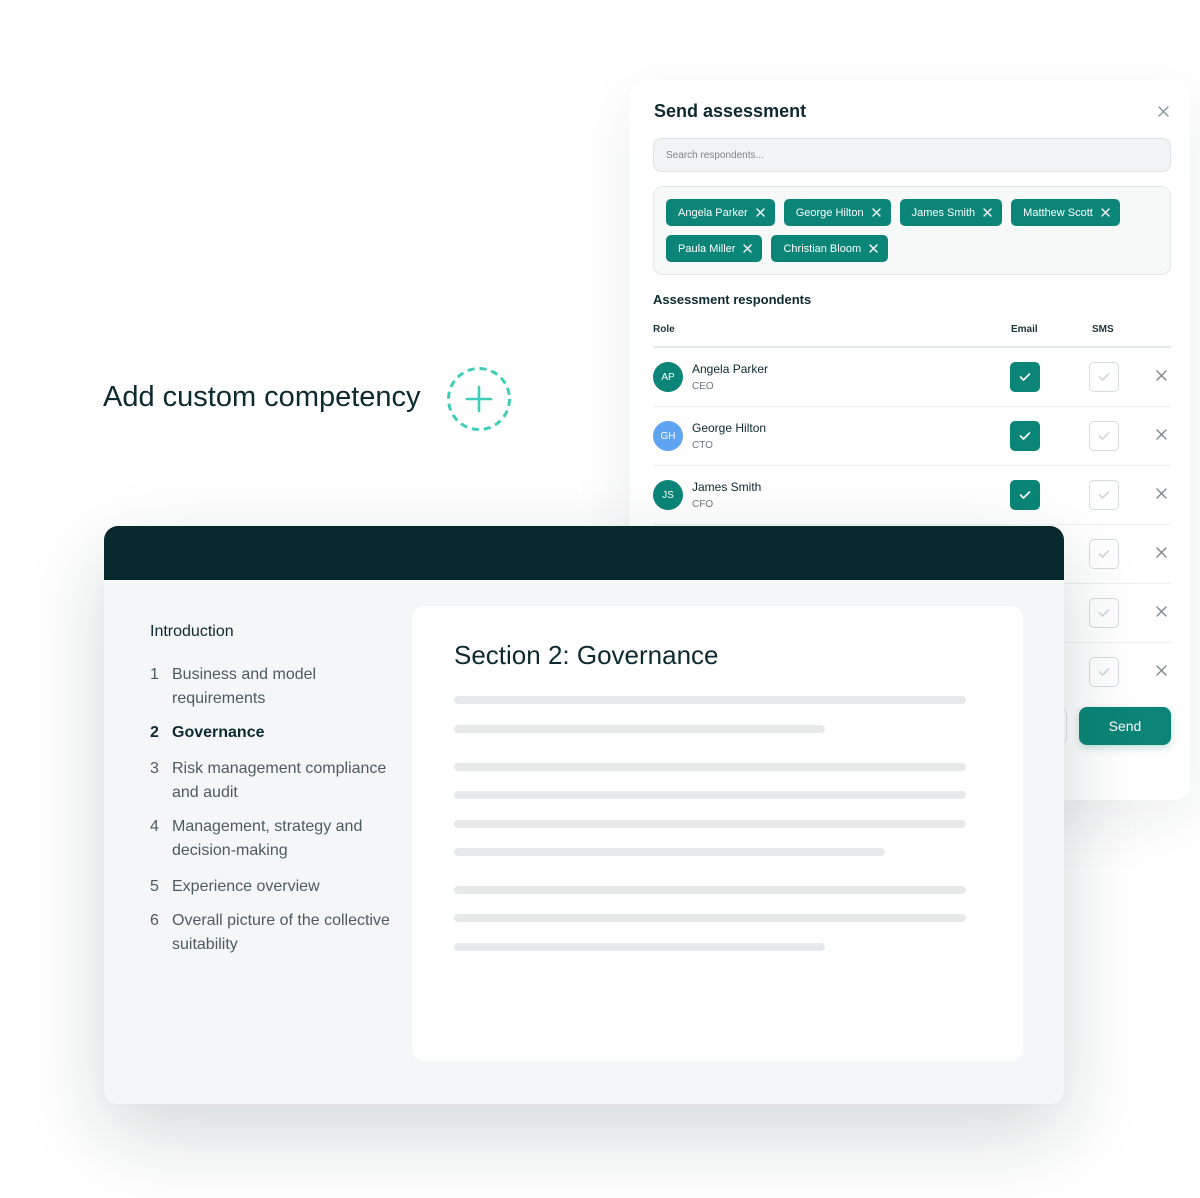  I want to click on respondent-chip: Angela Parker, so click(720, 212).